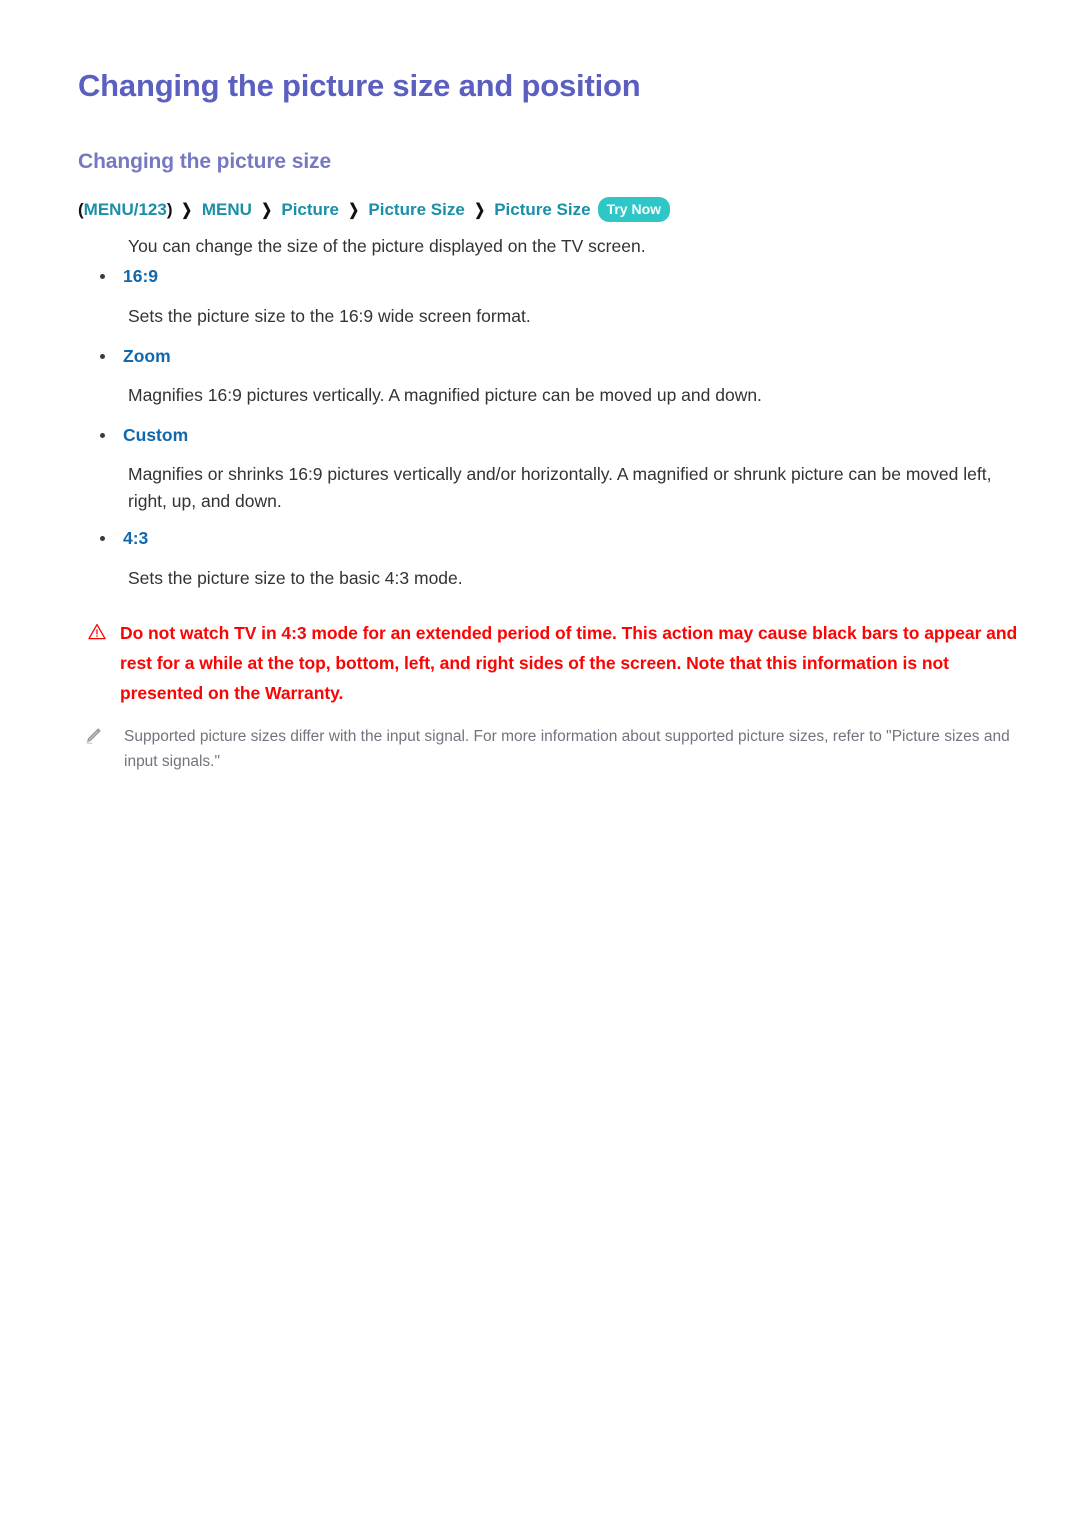 This screenshot has height=1527, width=1080. Describe the element at coordinates (93, 736) in the screenshot. I see `pencil-note-icon` at that location.